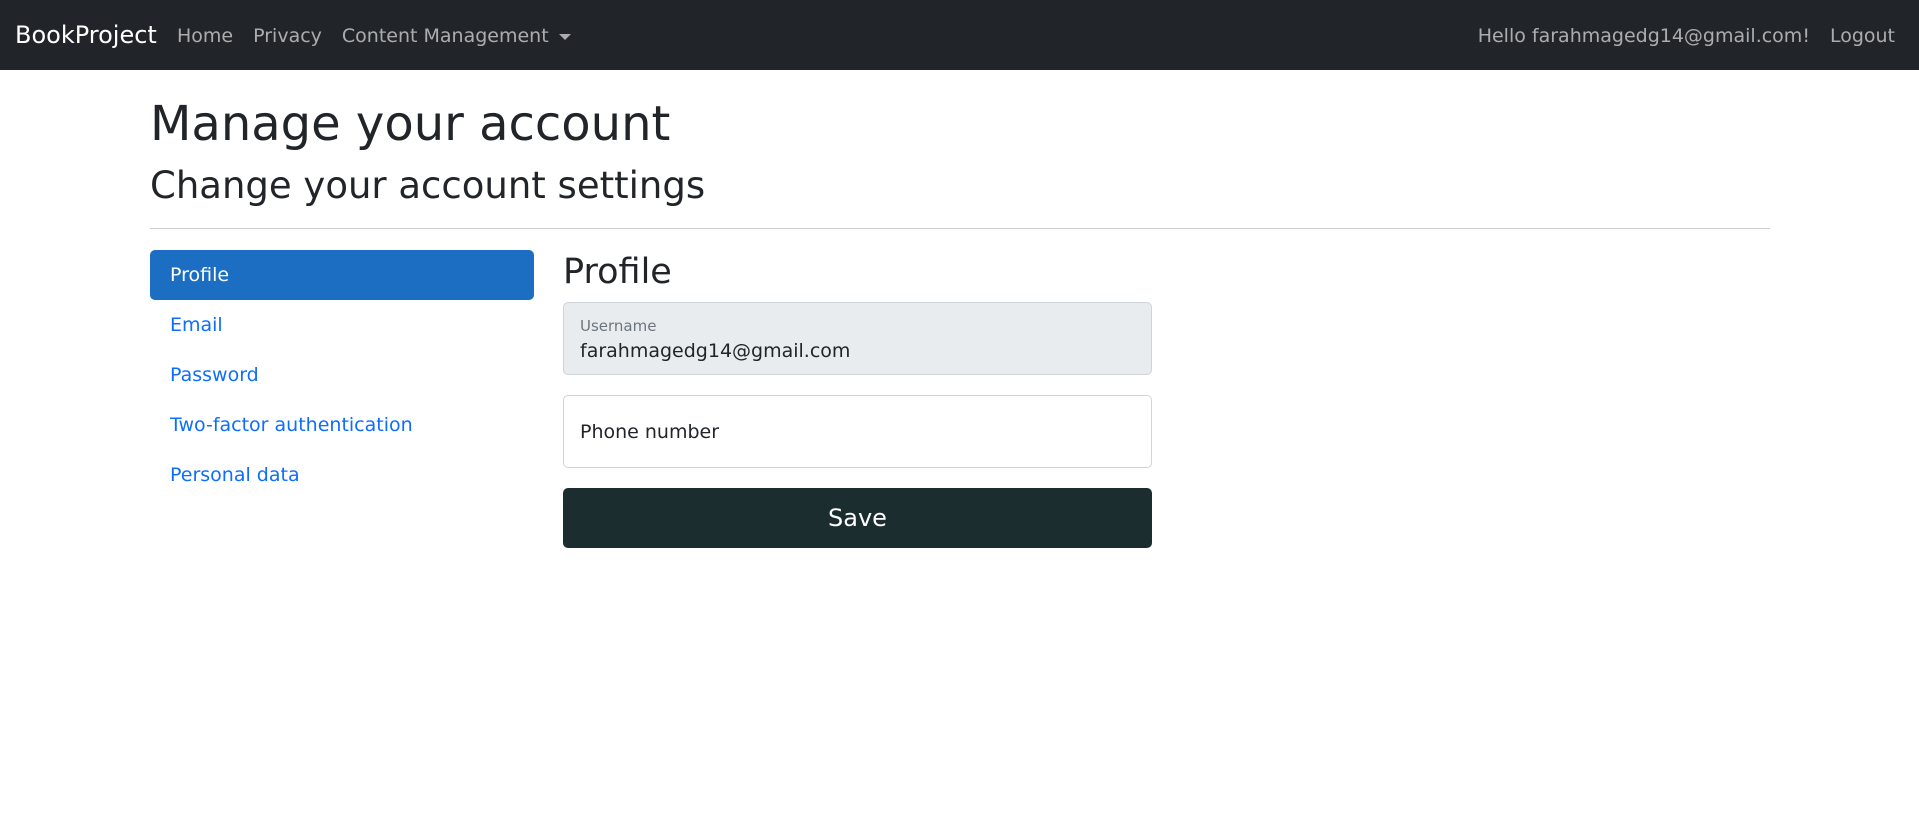  What do you see at coordinates (410, 124) in the screenshot?
I see `page-title: Manage your account` at bounding box center [410, 124].